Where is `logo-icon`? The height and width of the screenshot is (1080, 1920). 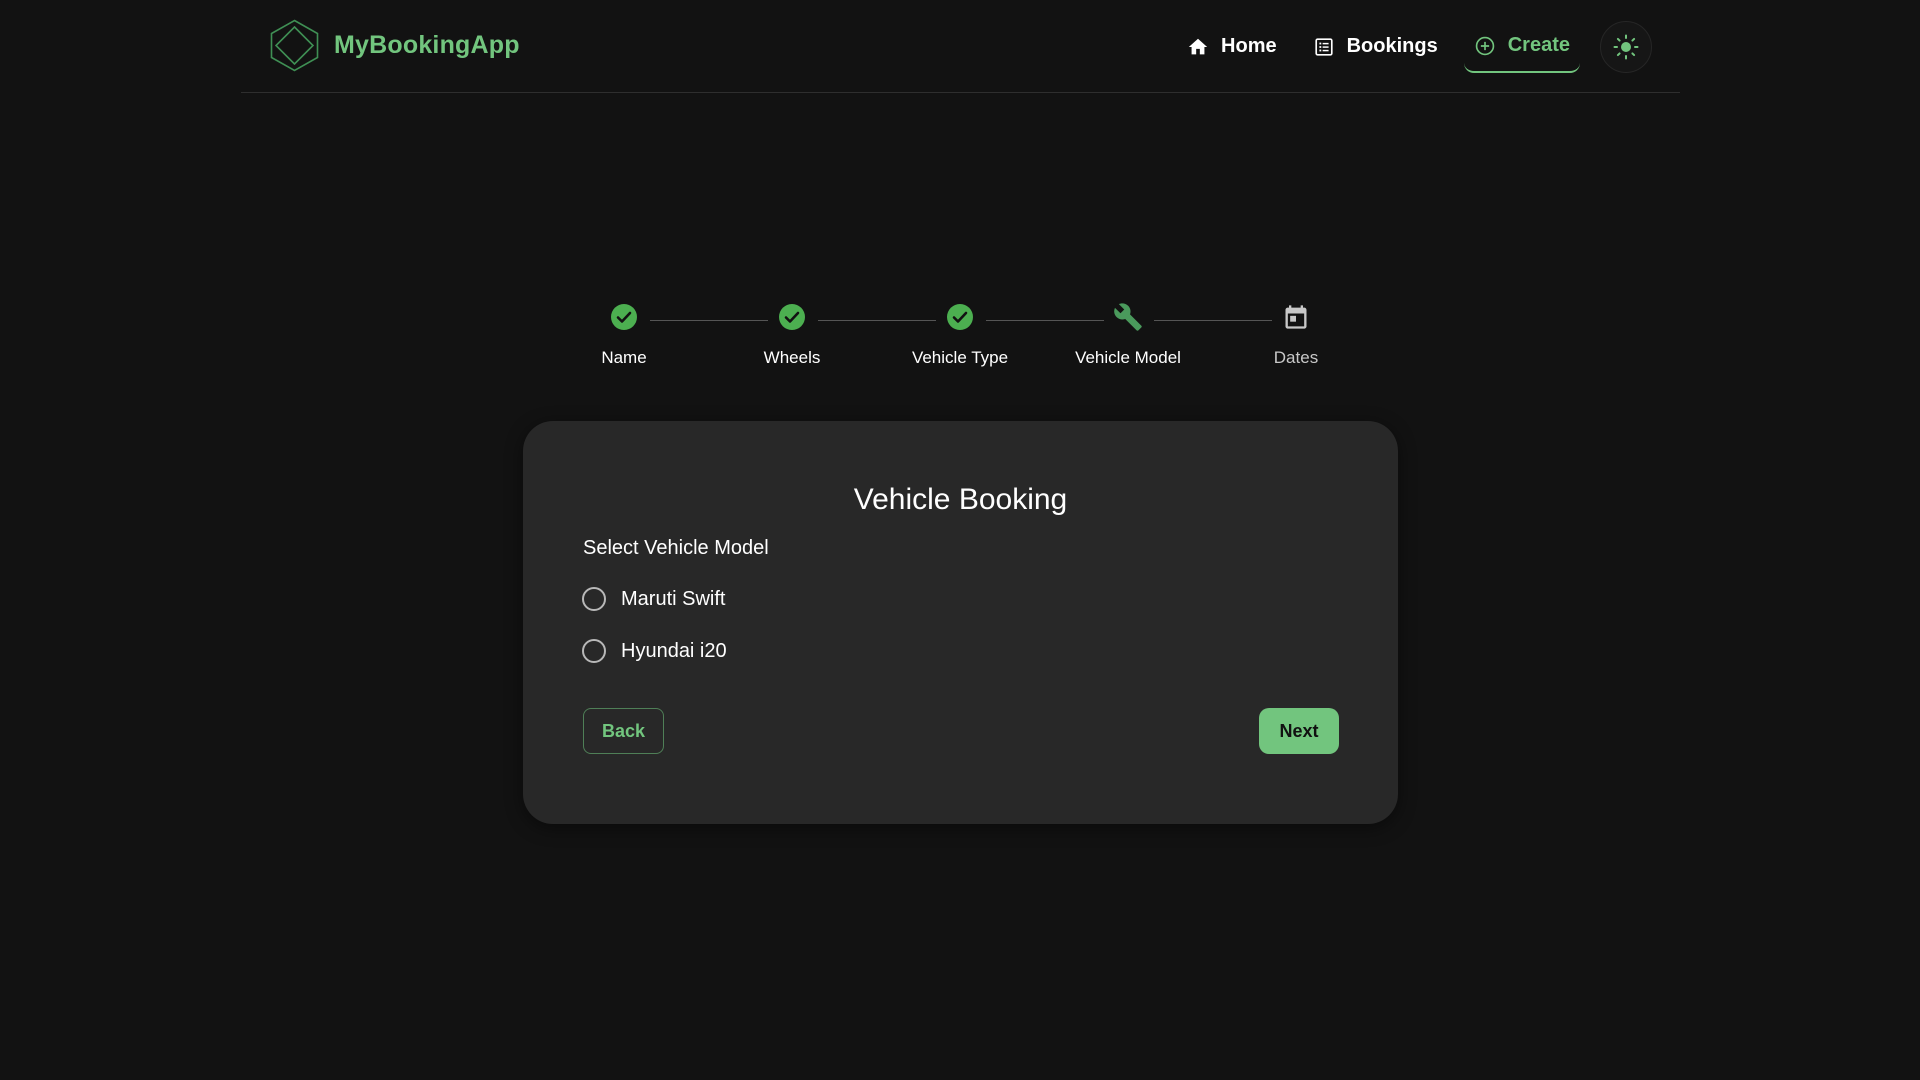 logo-icon is located at coordinates (294, 45).